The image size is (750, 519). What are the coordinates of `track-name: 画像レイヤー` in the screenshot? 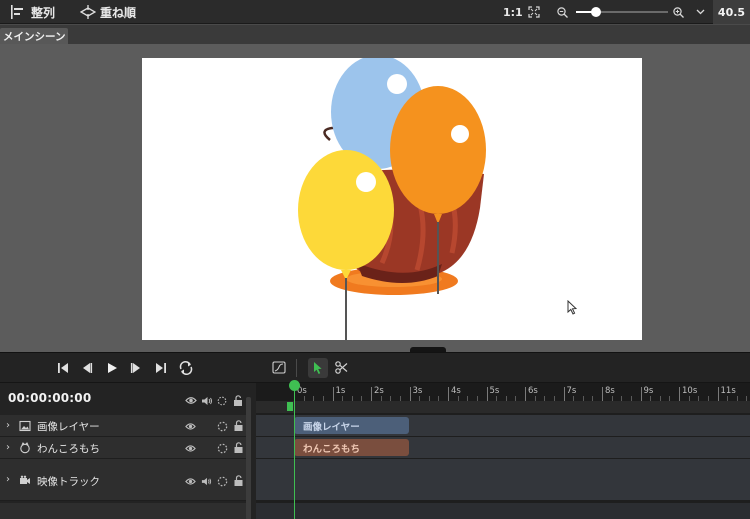 It's located at (68, 427).